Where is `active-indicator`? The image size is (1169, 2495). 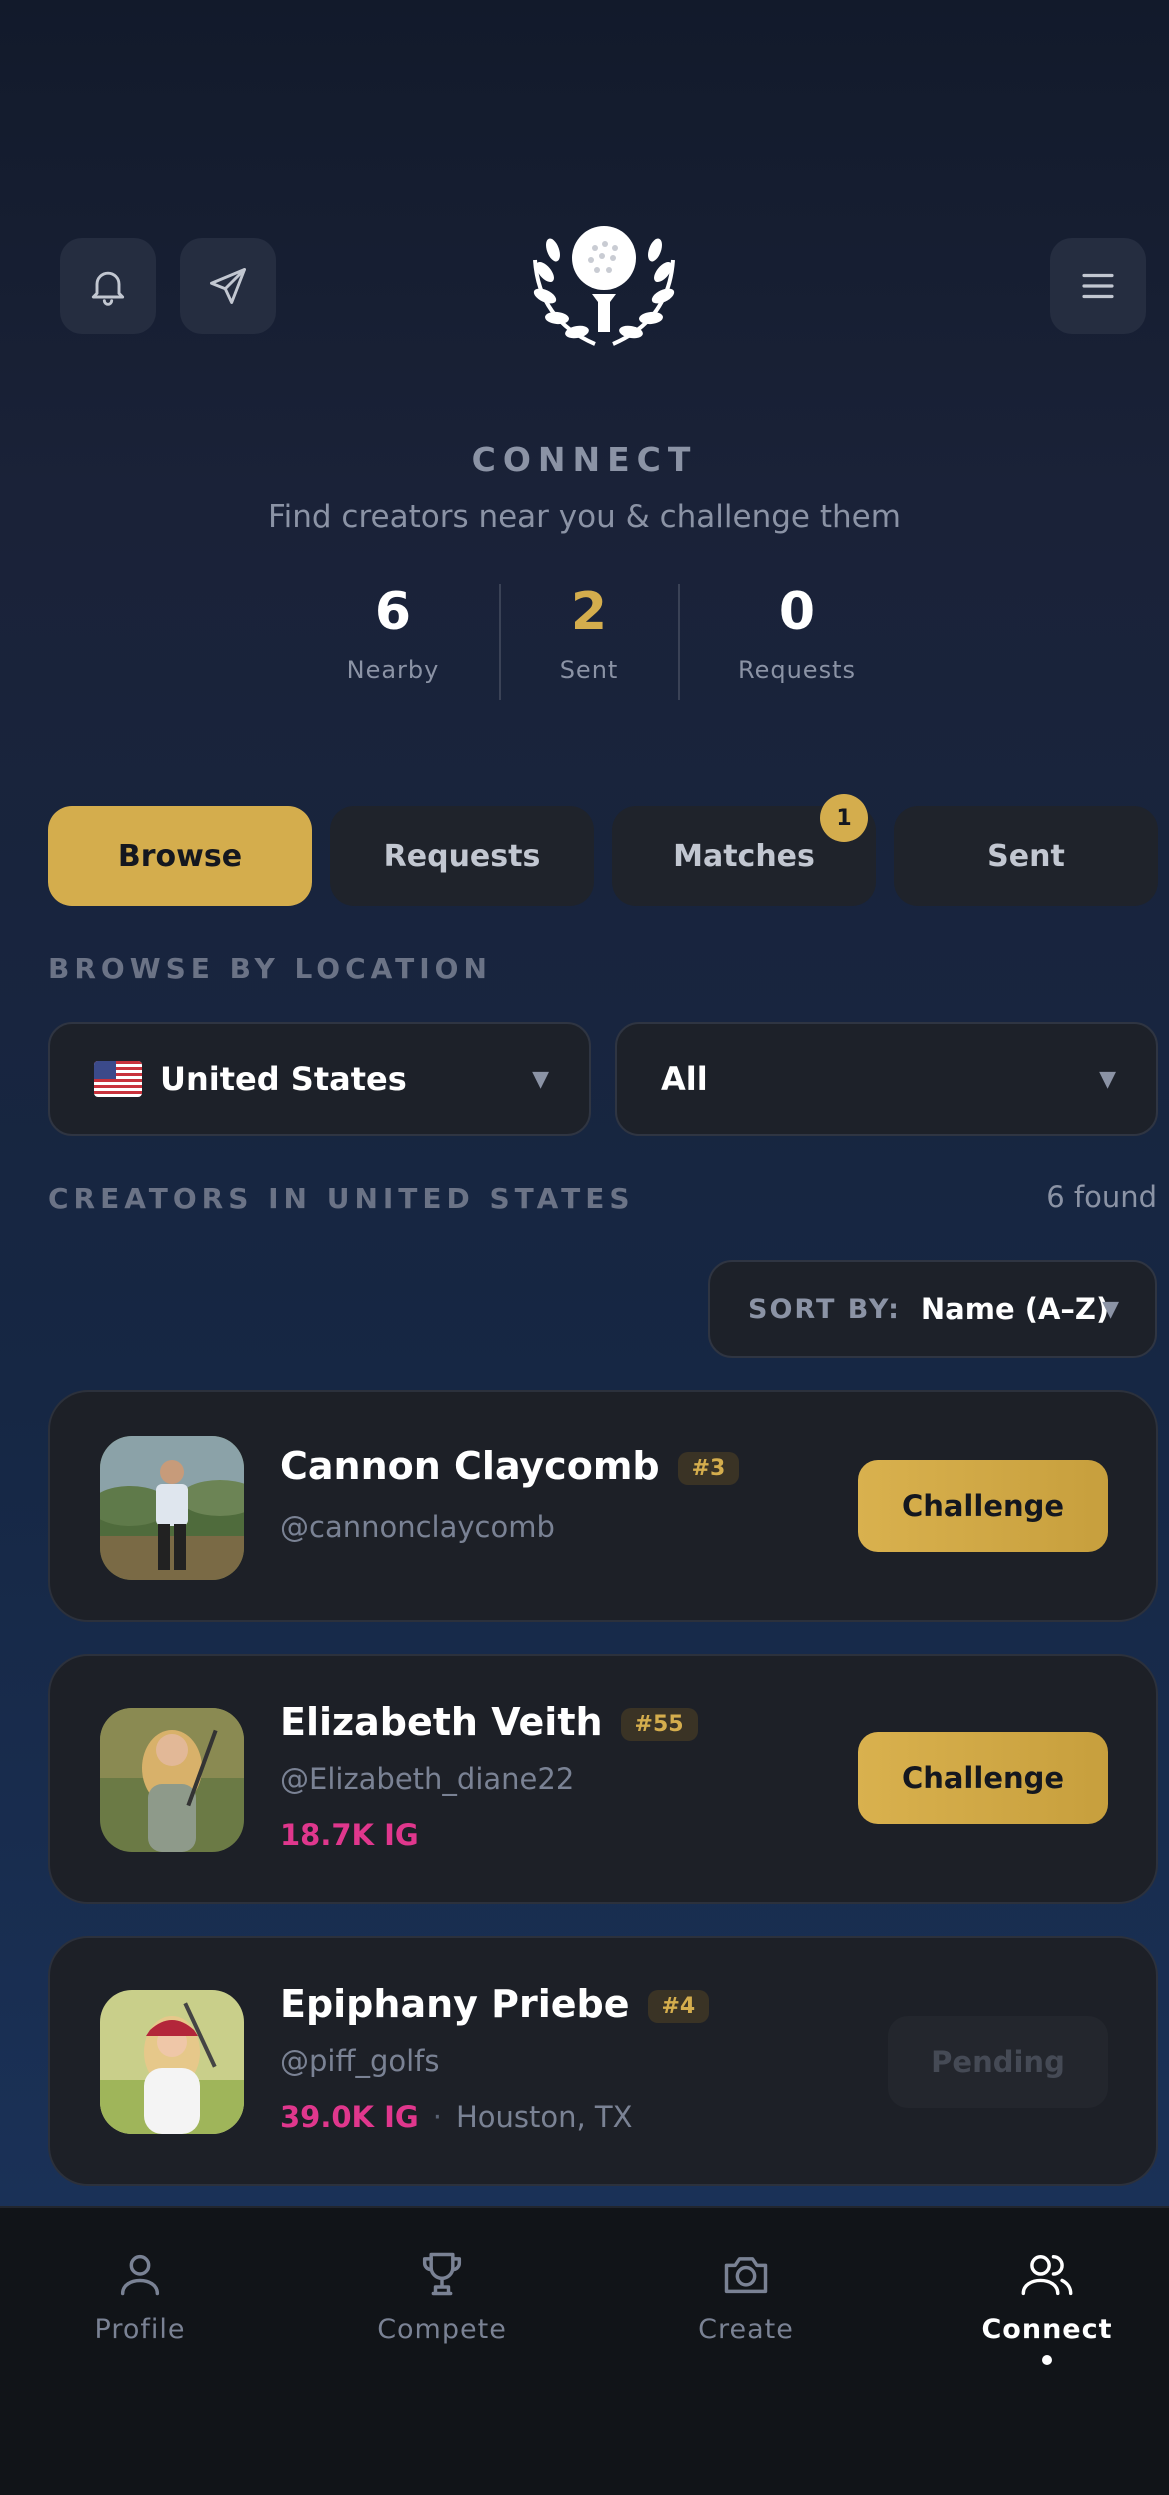
active-indicator is located at coordinates (1047, 2360).